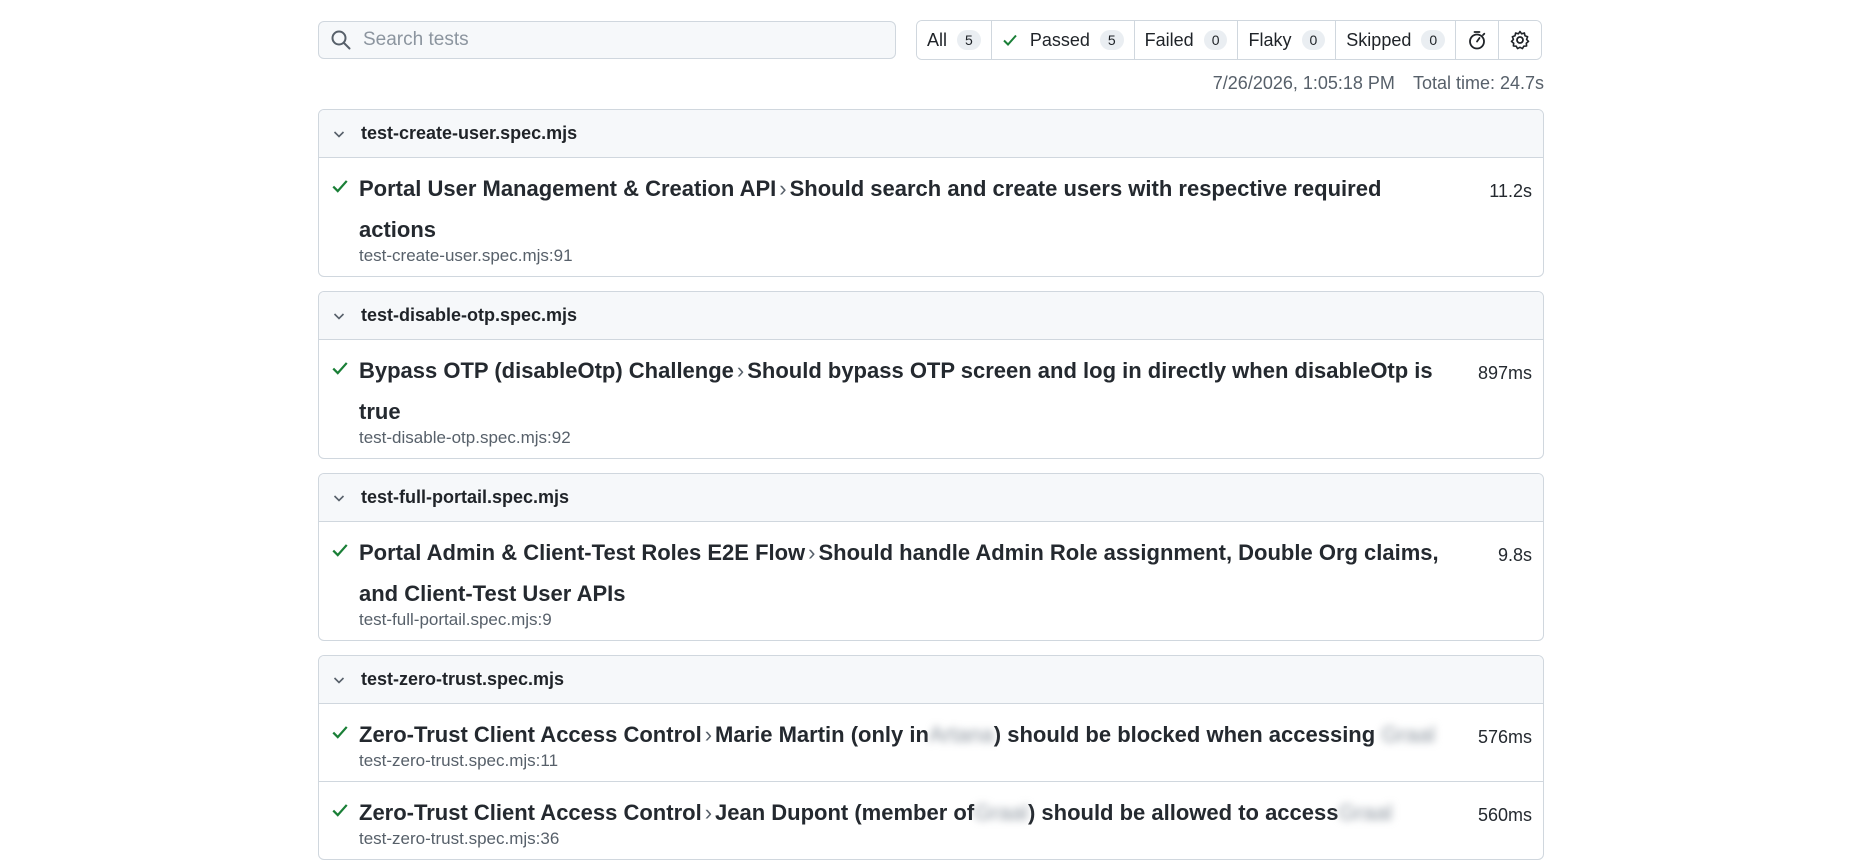 The height and width of the screenshot is (860, 1852). I want to click on speedboard-button, so click(1478, 40).